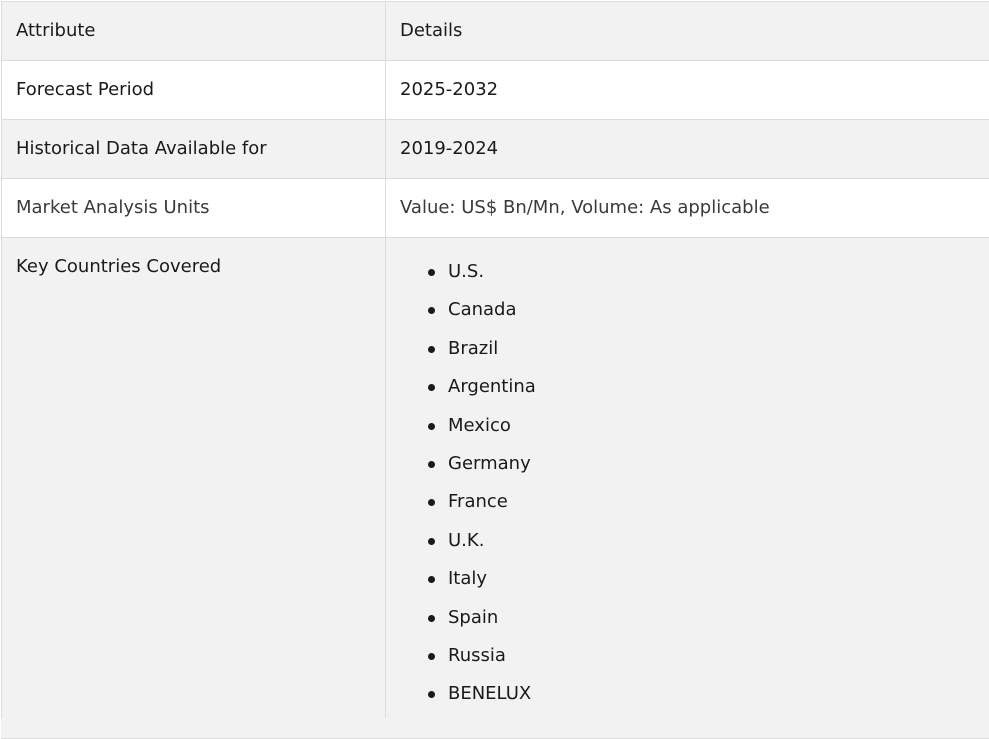 The height and width of the screenshot is (739, 989). Describe the element at coordinates (701, 663) in the screenshot. I see `list-item: Russia` at that location.